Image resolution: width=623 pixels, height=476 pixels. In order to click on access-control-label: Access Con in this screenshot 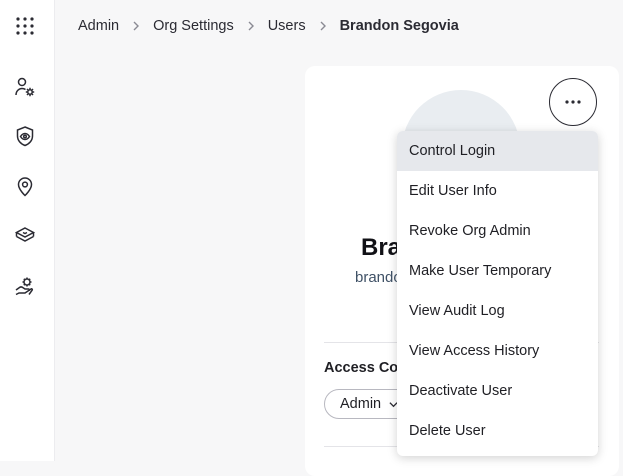, I will do `click(366, 368)`.